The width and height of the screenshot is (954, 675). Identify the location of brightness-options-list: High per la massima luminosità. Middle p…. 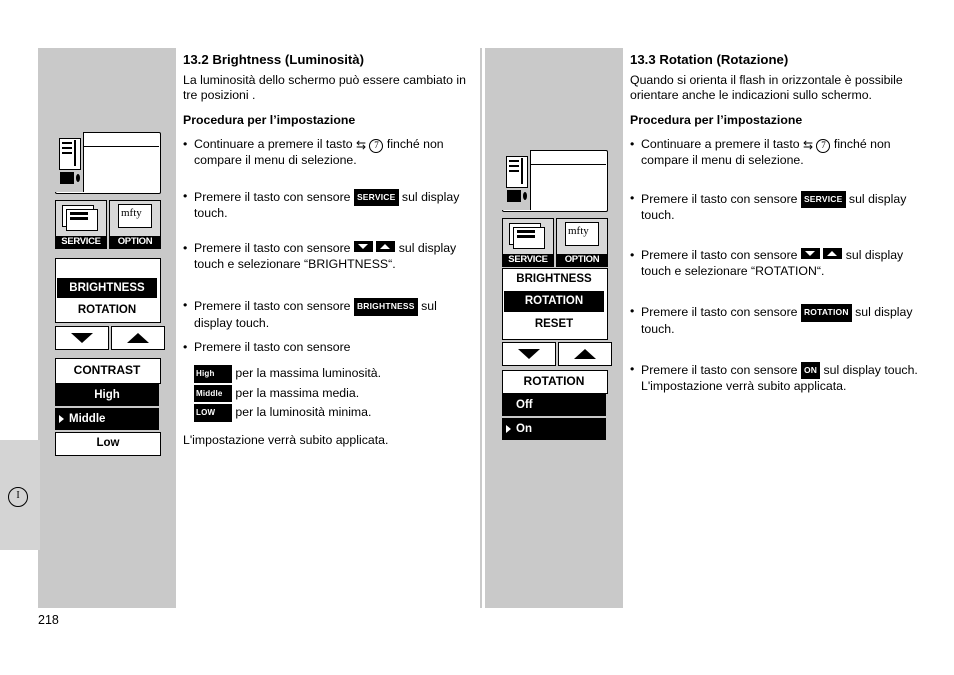
(331, 393).